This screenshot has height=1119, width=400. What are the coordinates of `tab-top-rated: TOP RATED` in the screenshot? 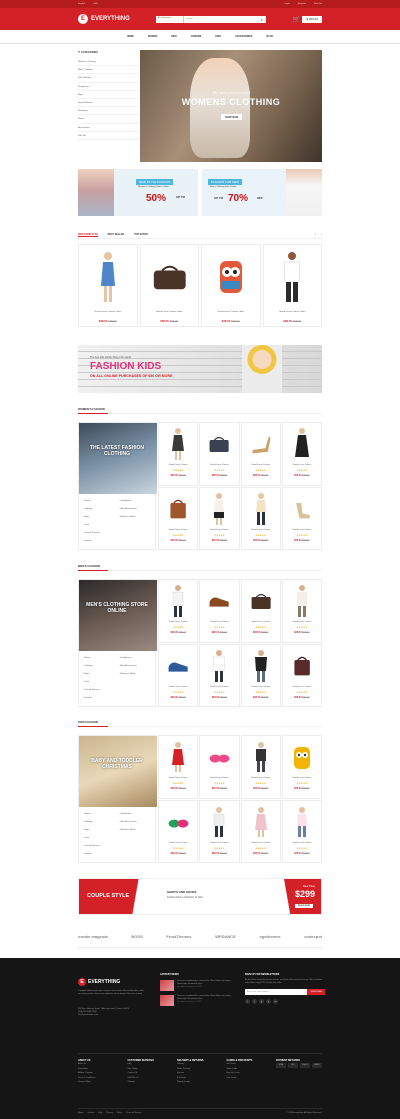 It's located at (141, 234).